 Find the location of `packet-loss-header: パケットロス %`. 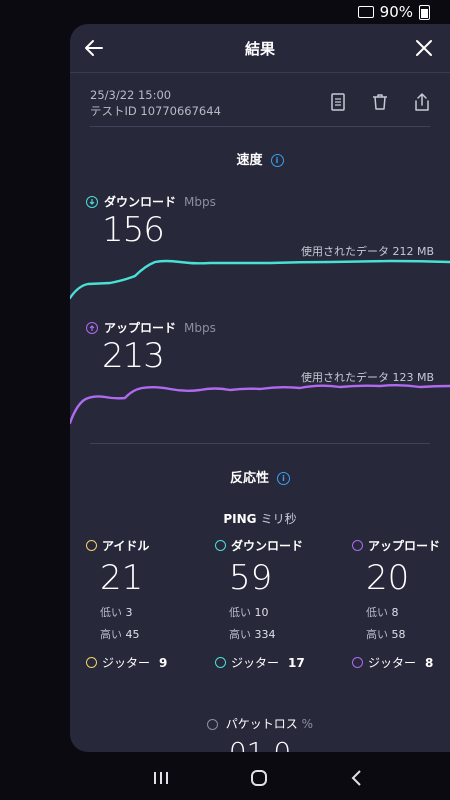

packet-loss-header: パケットロス % is located at coordinates (260, 723).